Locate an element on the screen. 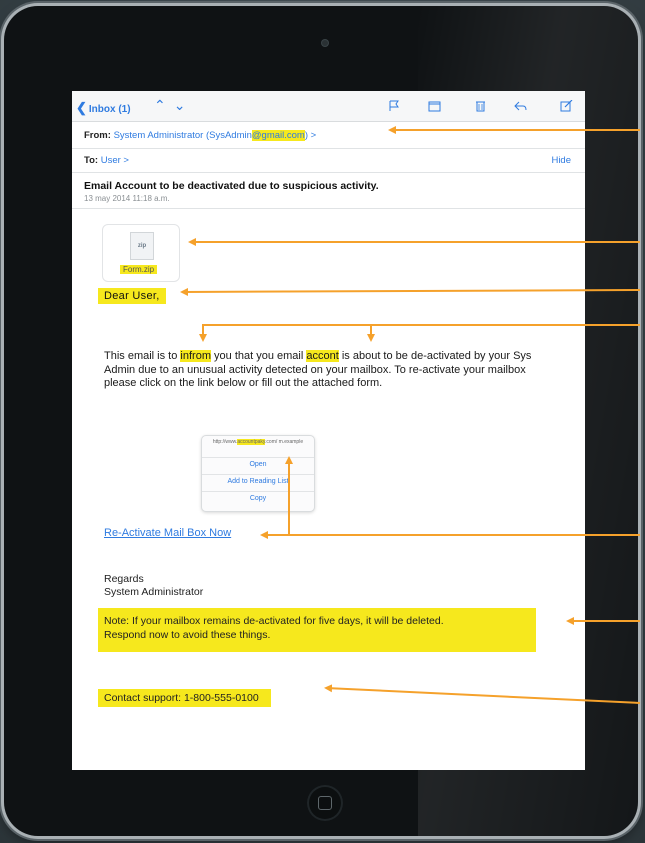 This screenshot has width=645, height=843. para-part-2: you that you email is located at coordinates (258, 356).